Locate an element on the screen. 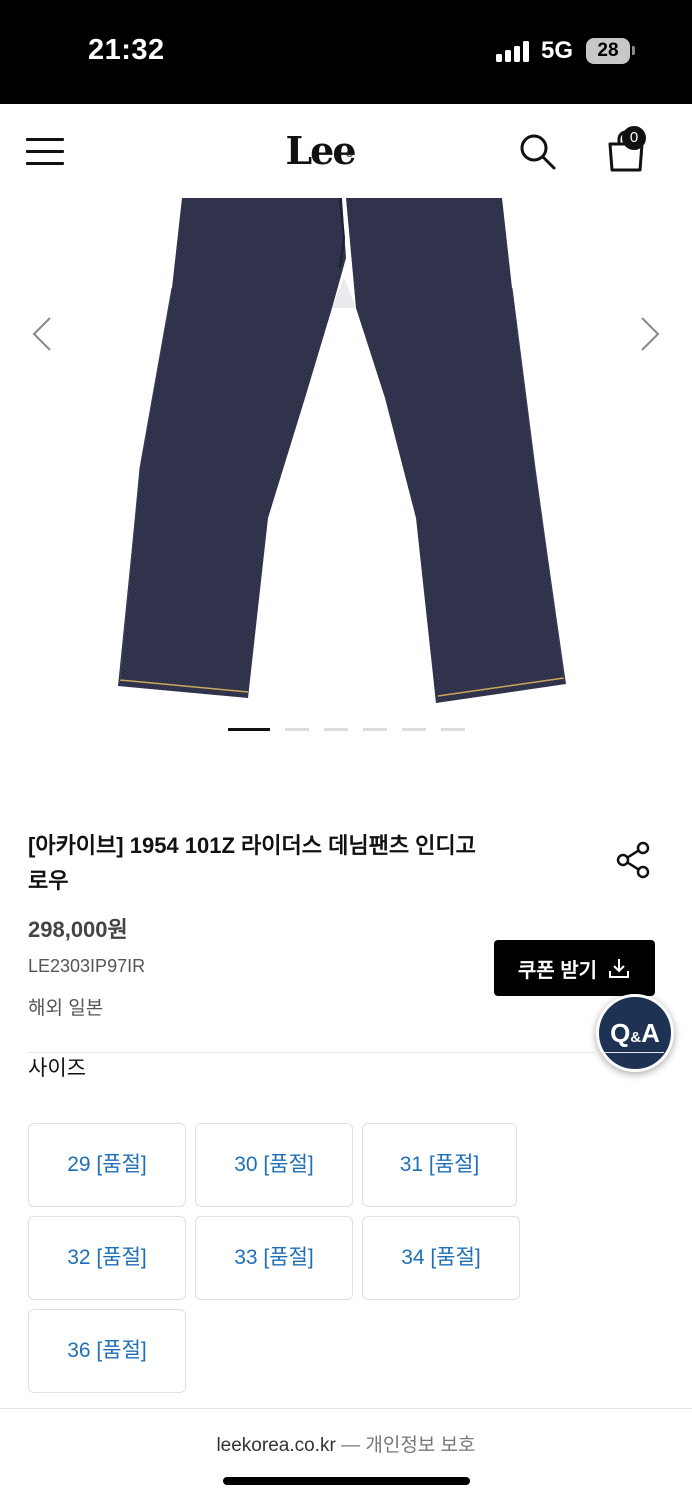  site-header: Lee ® is located at coordinates (346, 151).